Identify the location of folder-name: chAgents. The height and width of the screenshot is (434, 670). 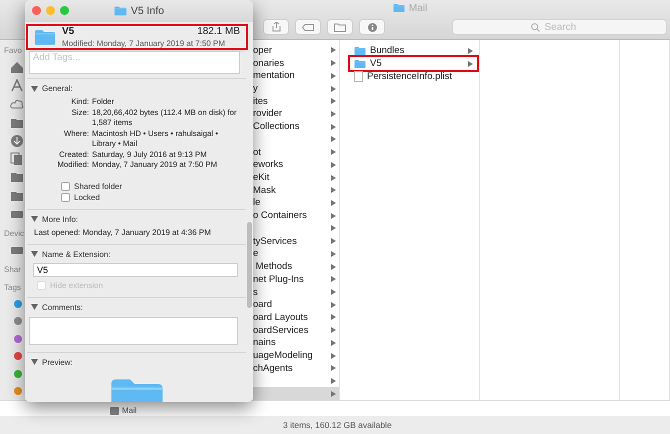
(273, 368).